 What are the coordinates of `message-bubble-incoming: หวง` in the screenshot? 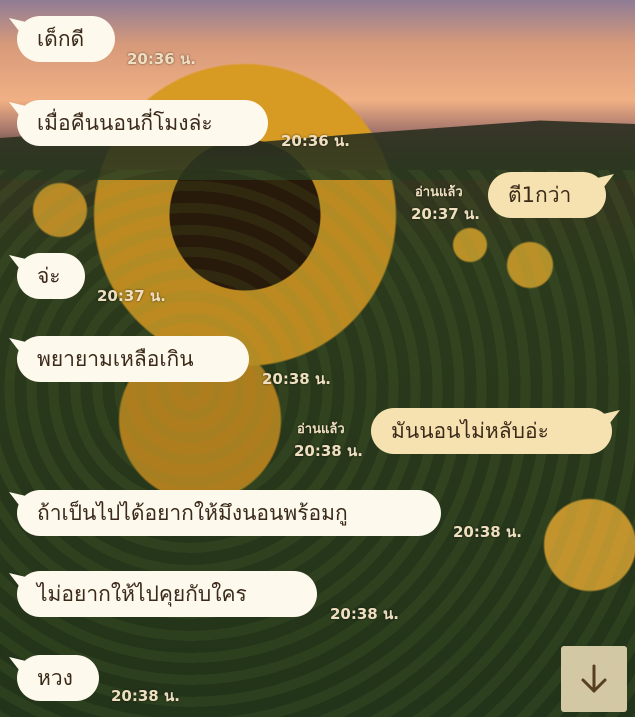 It's located at (58, 678).